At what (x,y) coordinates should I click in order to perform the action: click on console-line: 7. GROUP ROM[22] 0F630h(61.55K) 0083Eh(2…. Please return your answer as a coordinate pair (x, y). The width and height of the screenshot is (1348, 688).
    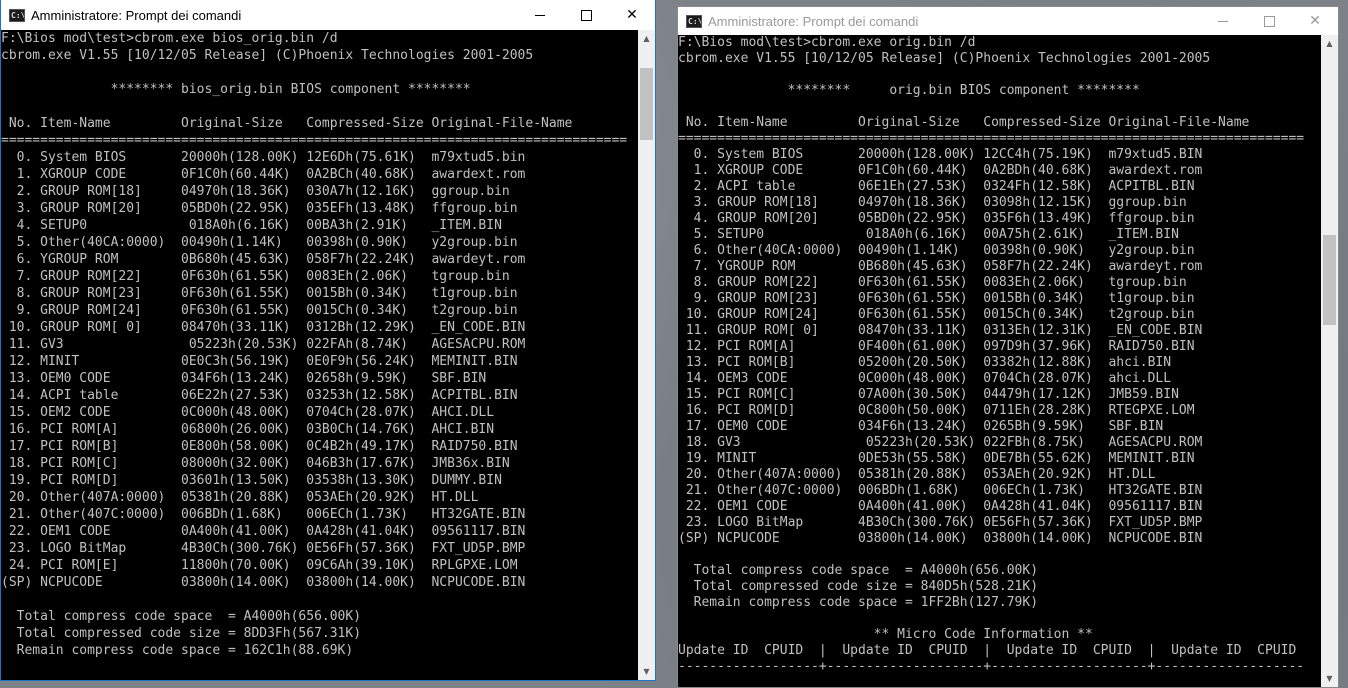
    Looking at the image, I should click on (255, 276).